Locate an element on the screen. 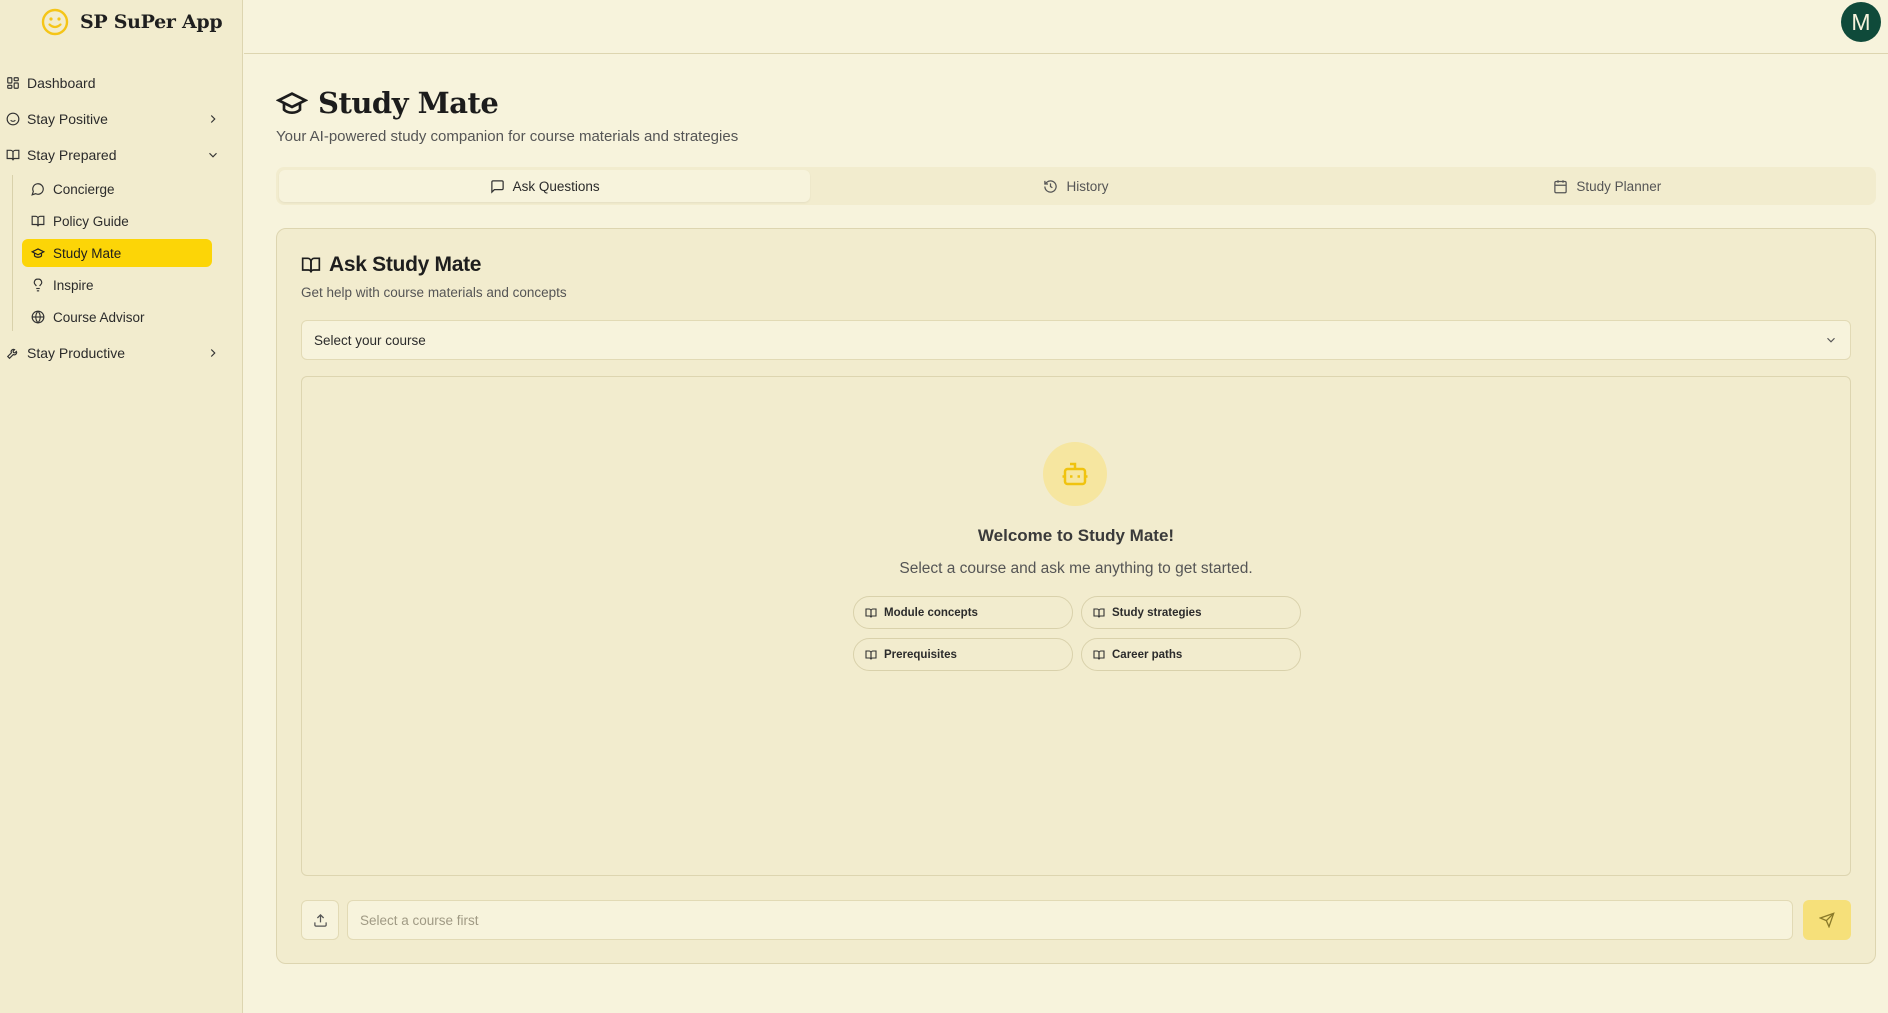 The image size is (1888, 1013). bot-icon is located at coordinates (1075, 474).